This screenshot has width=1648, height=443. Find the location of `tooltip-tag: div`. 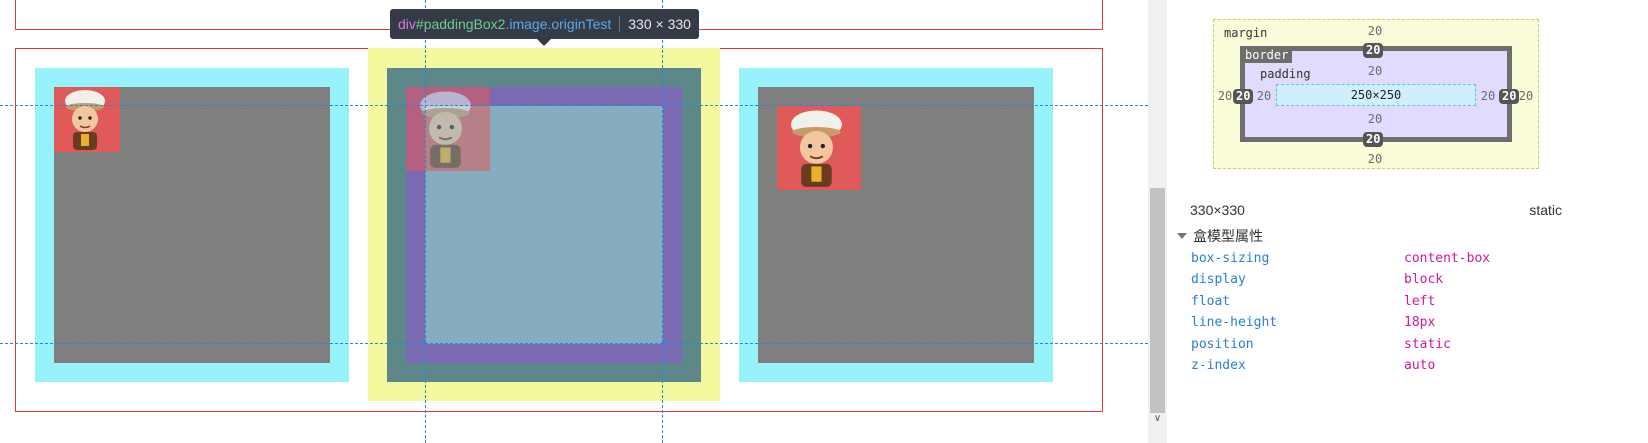

tooltip-tag: div is located at coordinates (407, 24).